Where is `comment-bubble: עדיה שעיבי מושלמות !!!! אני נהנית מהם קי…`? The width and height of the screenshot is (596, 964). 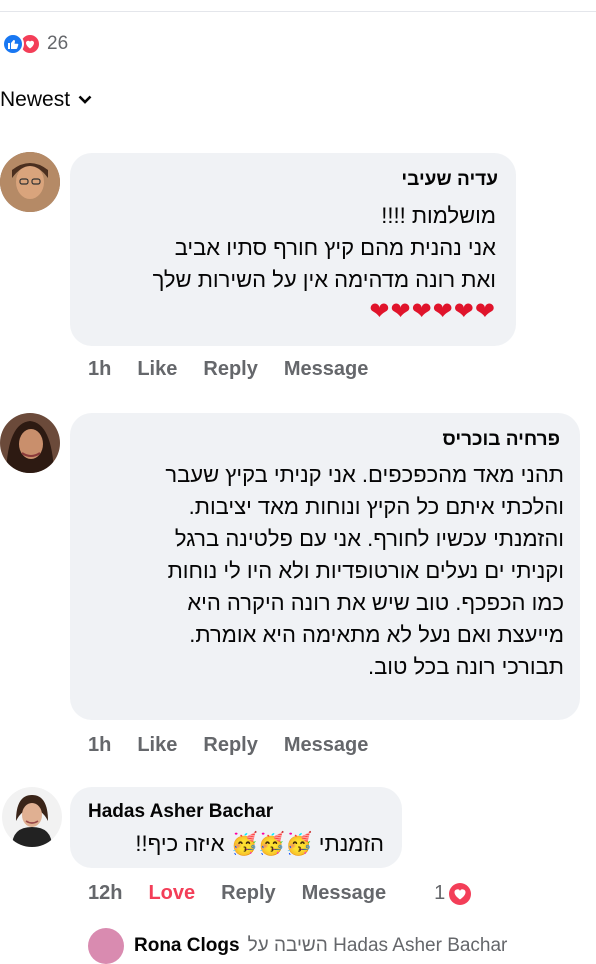
comment-bubble: עדיה שעיבי מושלמות !!!! אני נהנית מהם קי… is located at coordinates (293, 249).